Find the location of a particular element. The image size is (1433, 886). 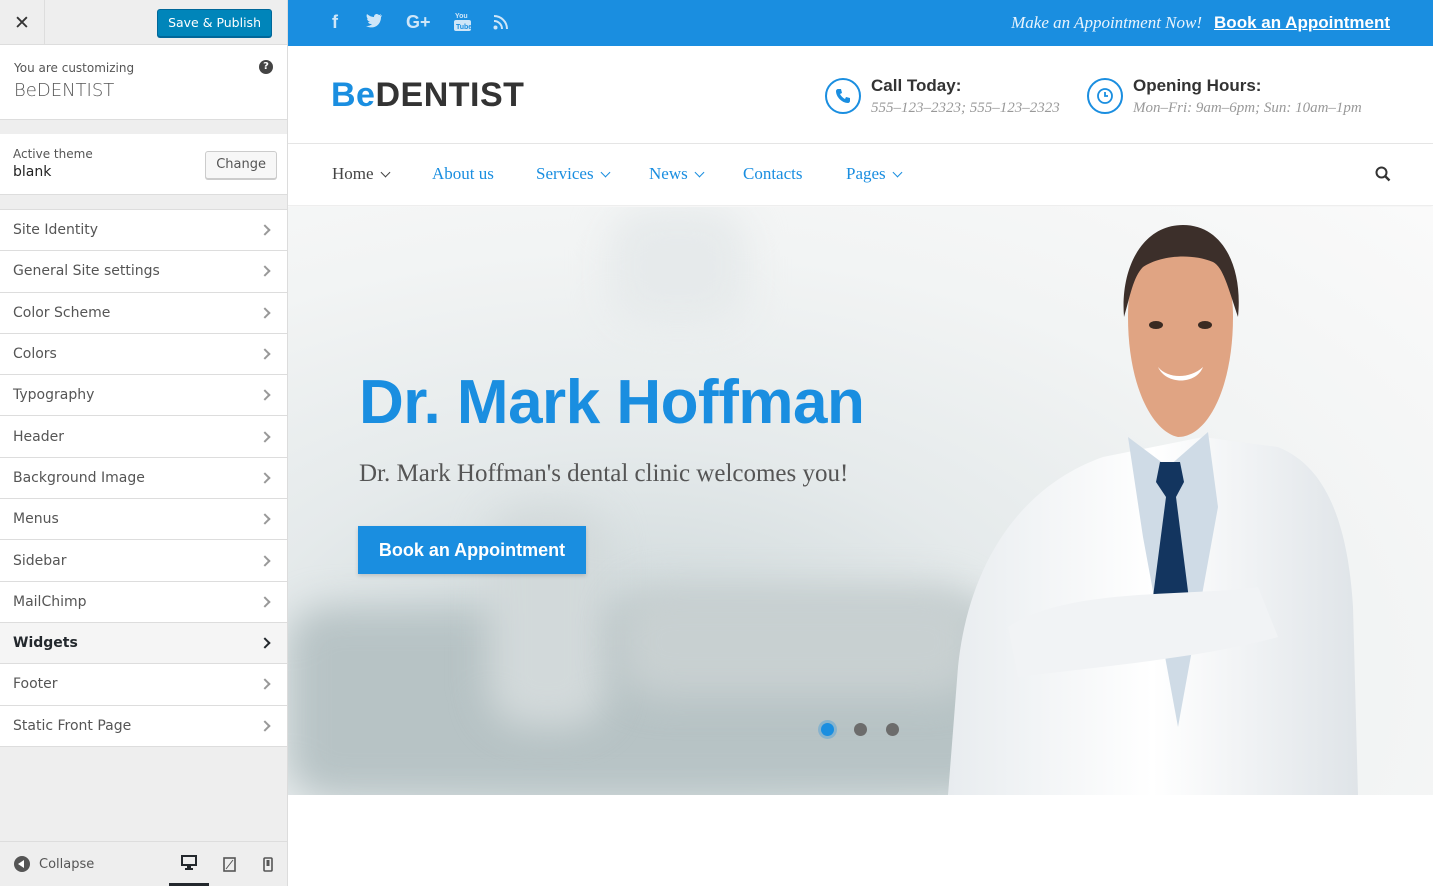

section-mailchimp: MailChimp is located at coordinates (143, 602).